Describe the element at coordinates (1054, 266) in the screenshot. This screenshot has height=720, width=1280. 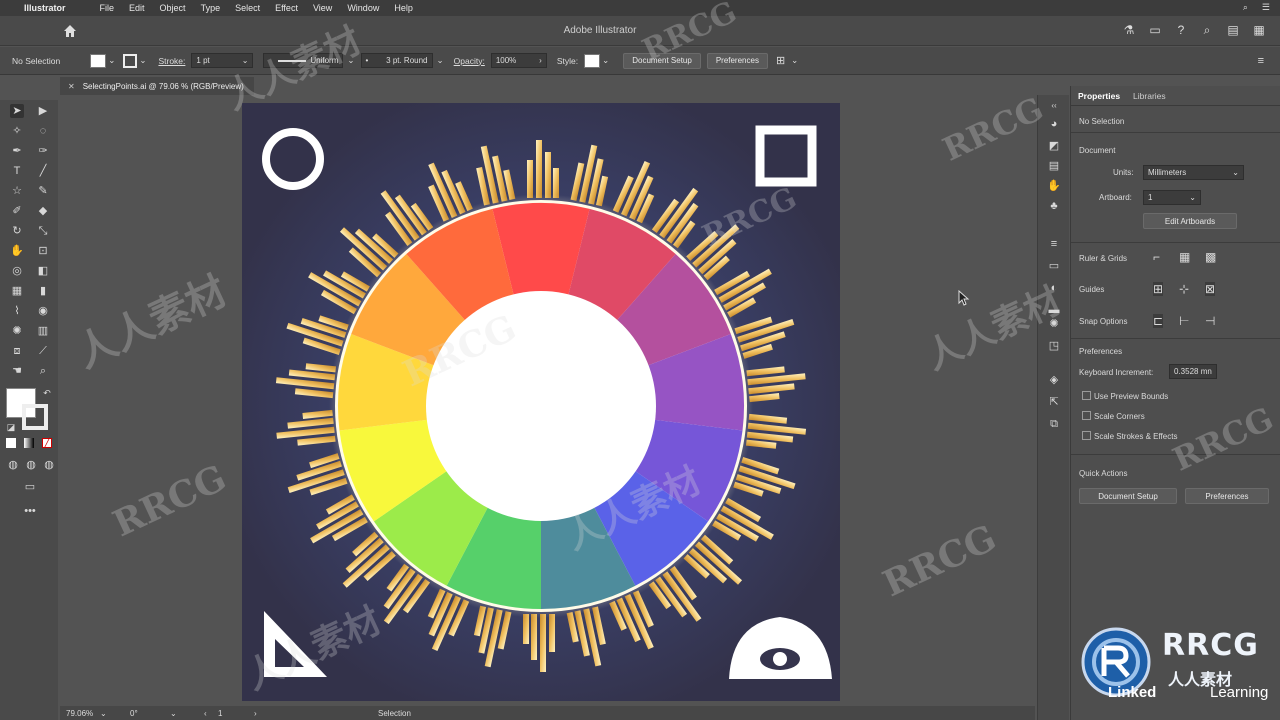
I see `transparency-icon: ▭` at that location.